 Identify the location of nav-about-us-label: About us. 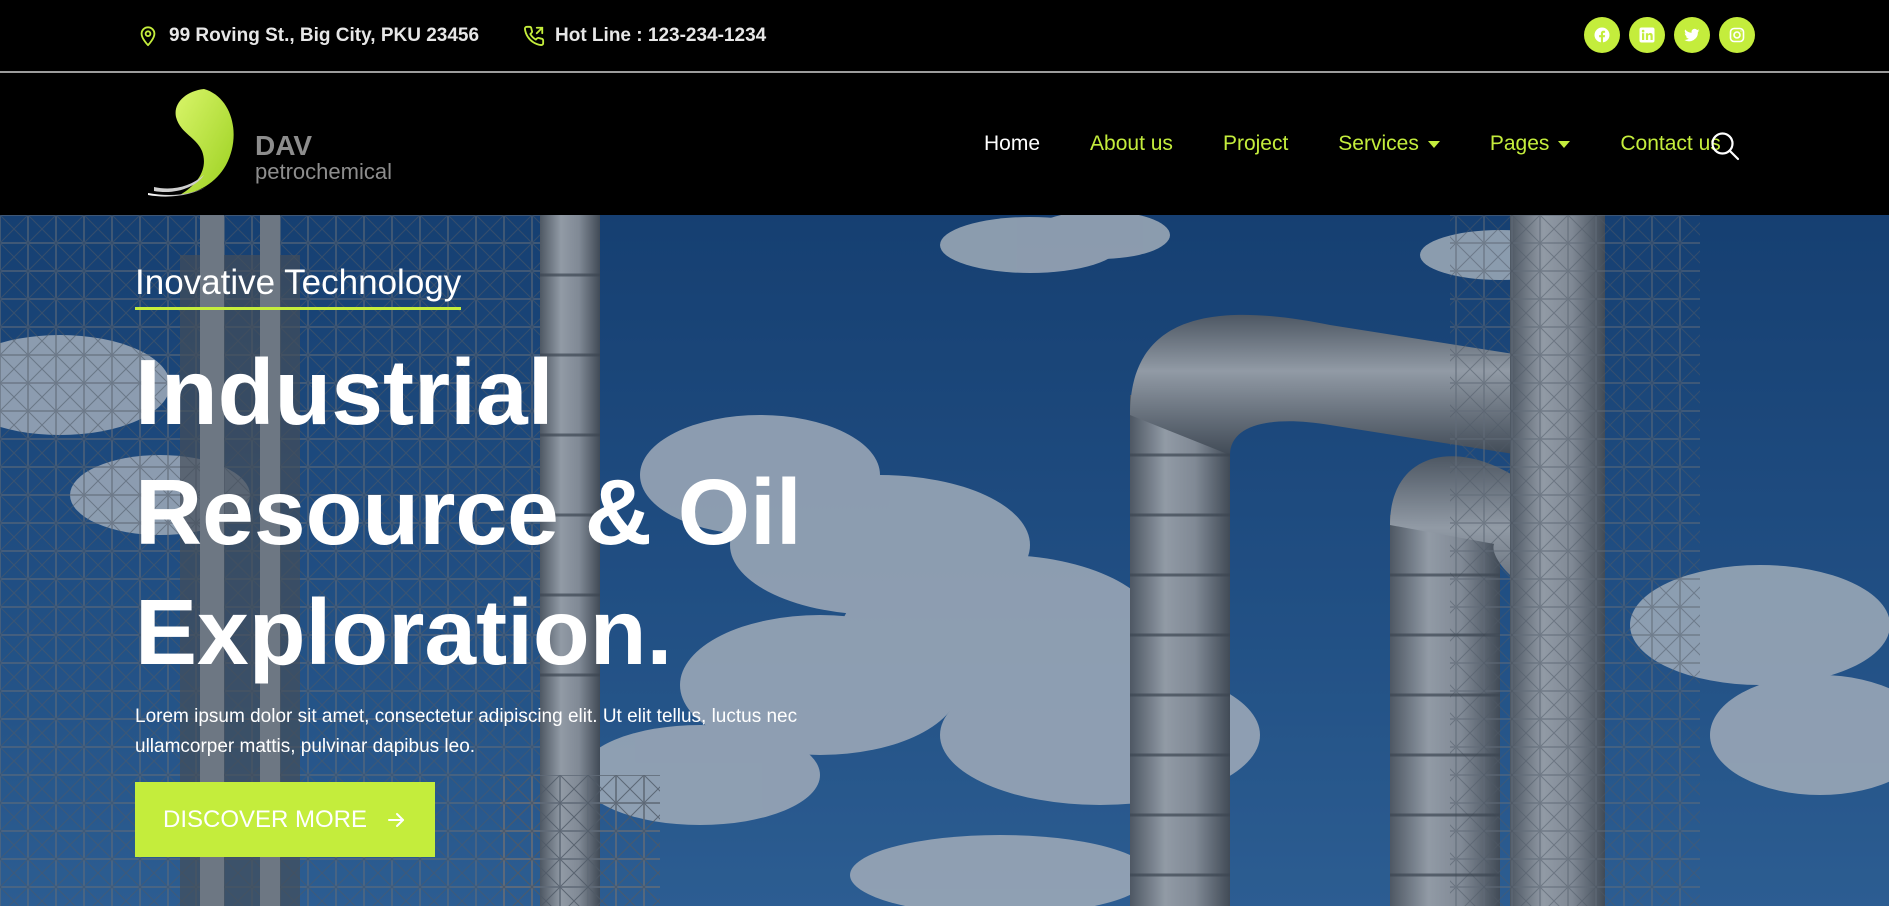
(1131, 143).